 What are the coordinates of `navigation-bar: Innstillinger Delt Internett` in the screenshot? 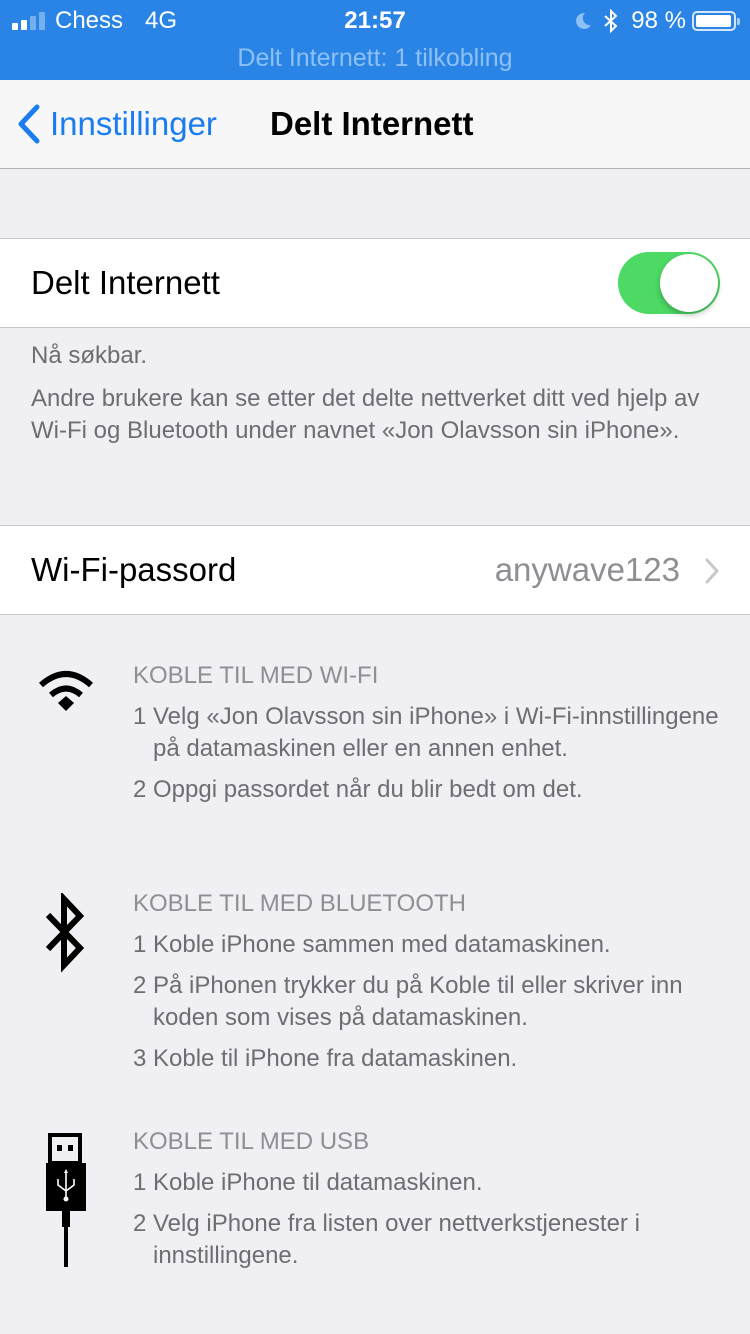 It's located at (375, 124).